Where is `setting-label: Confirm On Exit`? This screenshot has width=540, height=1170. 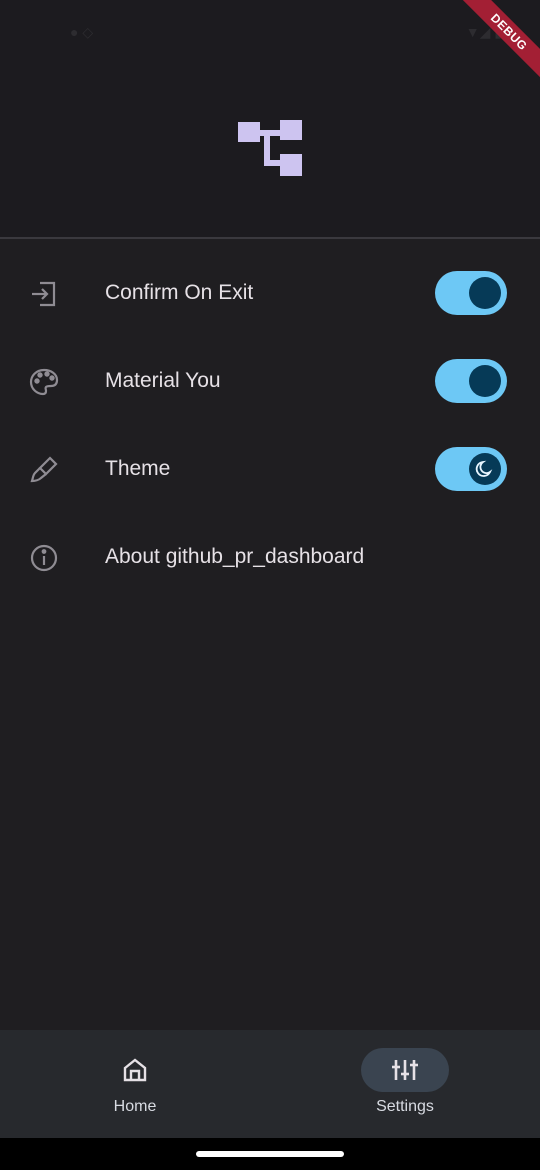
setting-label: Confirm On Exit is located at coordinates (179, 292).